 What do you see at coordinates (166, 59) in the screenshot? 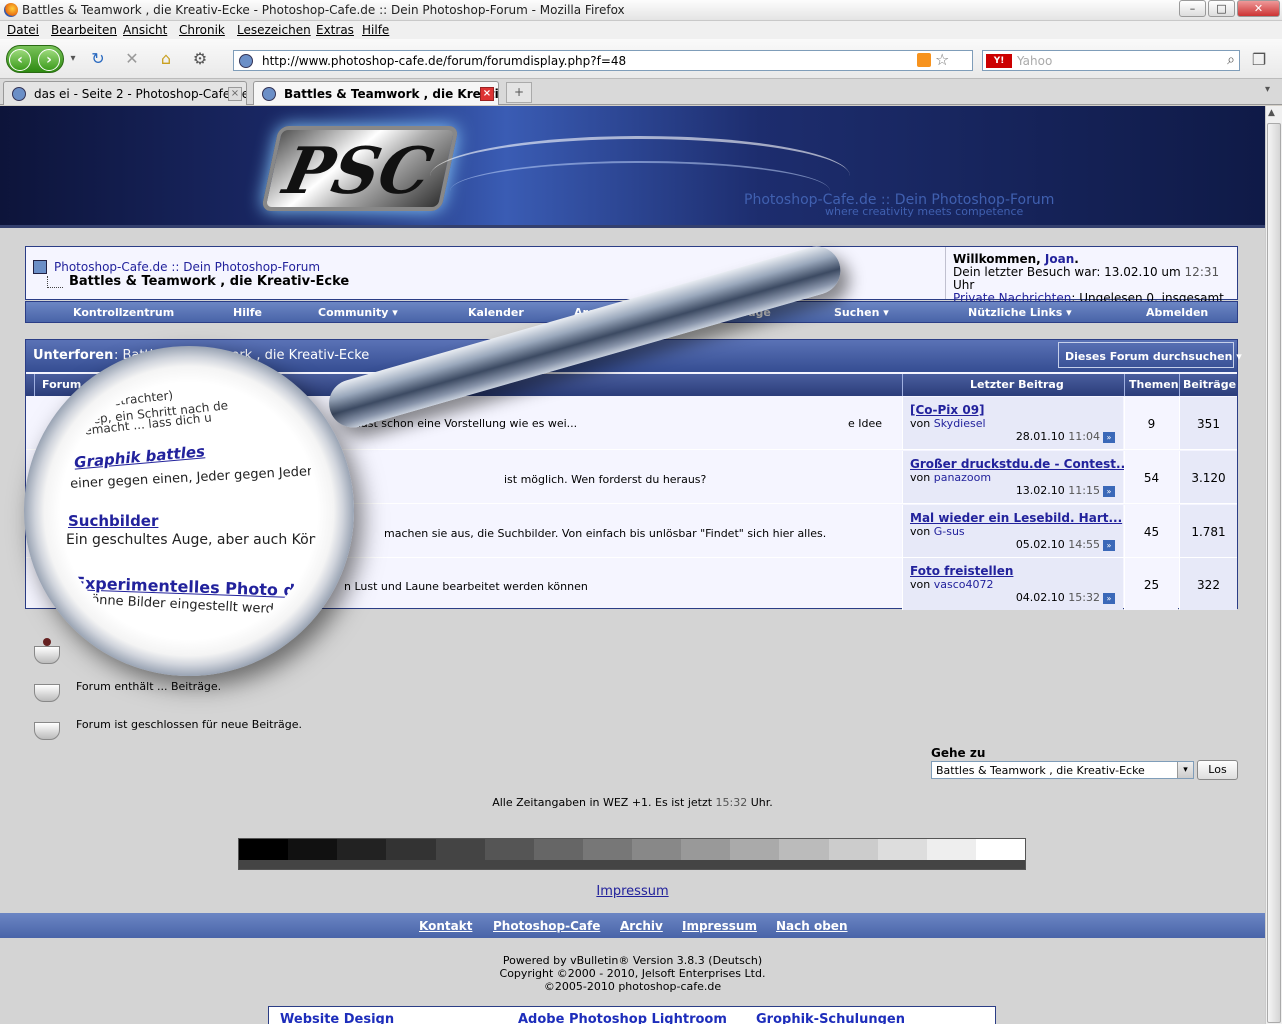
I see `home-icon: ⌂` at bounding box center [166, 59].